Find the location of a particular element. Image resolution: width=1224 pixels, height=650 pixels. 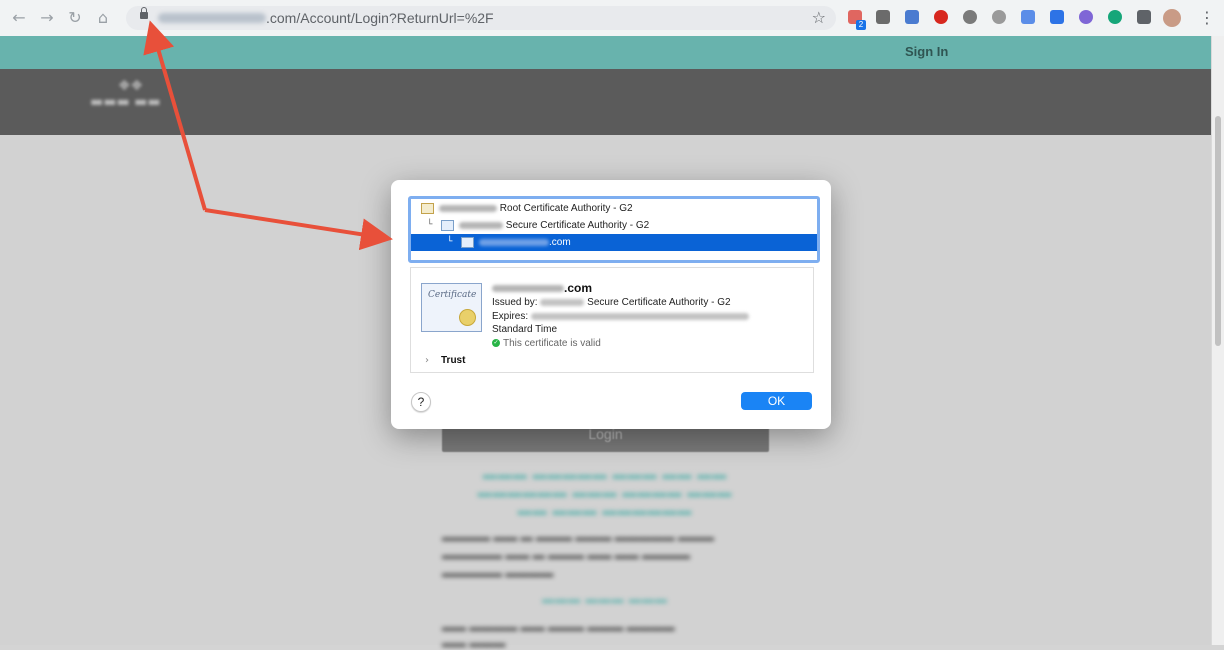

arrow-to-lock is located at coordinates (175, 115).